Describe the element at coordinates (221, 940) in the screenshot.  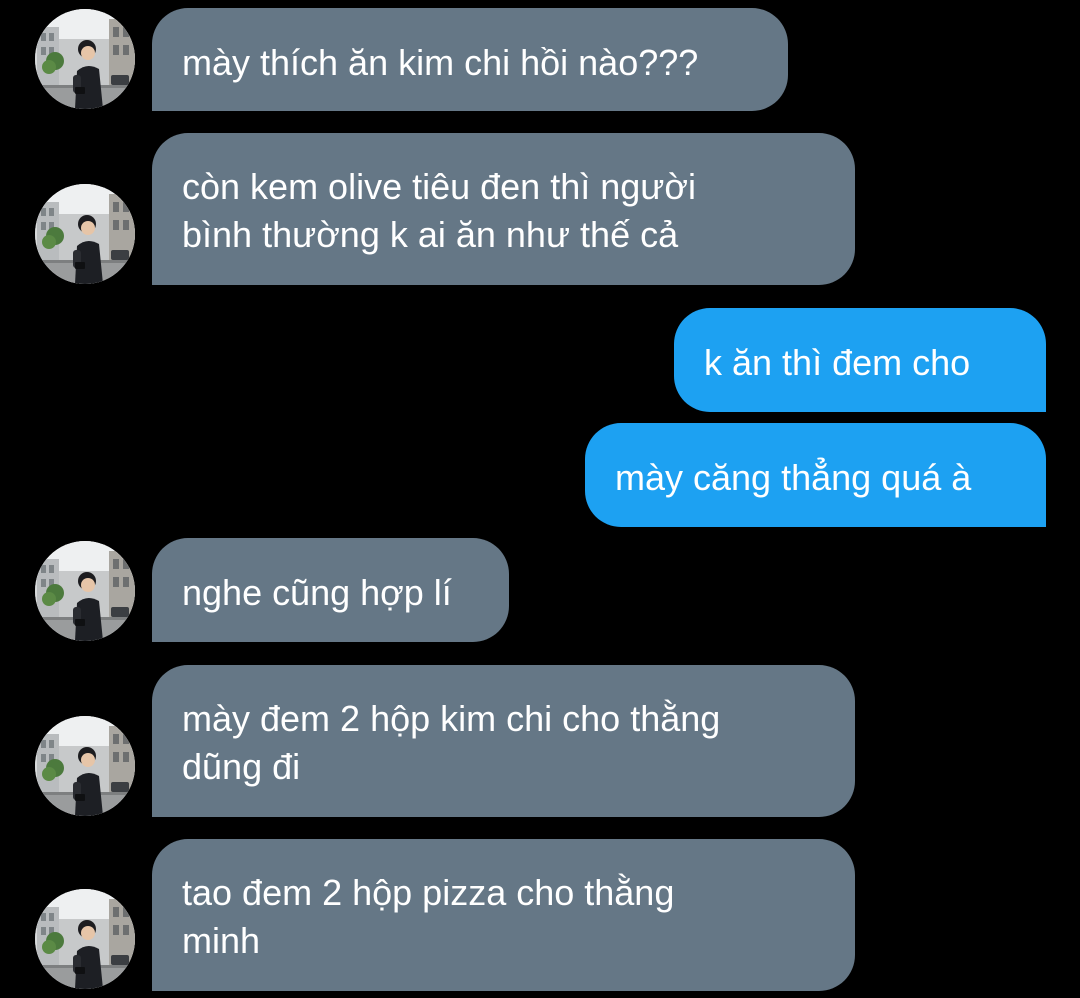
I see `message-text-line: minh` at that location.